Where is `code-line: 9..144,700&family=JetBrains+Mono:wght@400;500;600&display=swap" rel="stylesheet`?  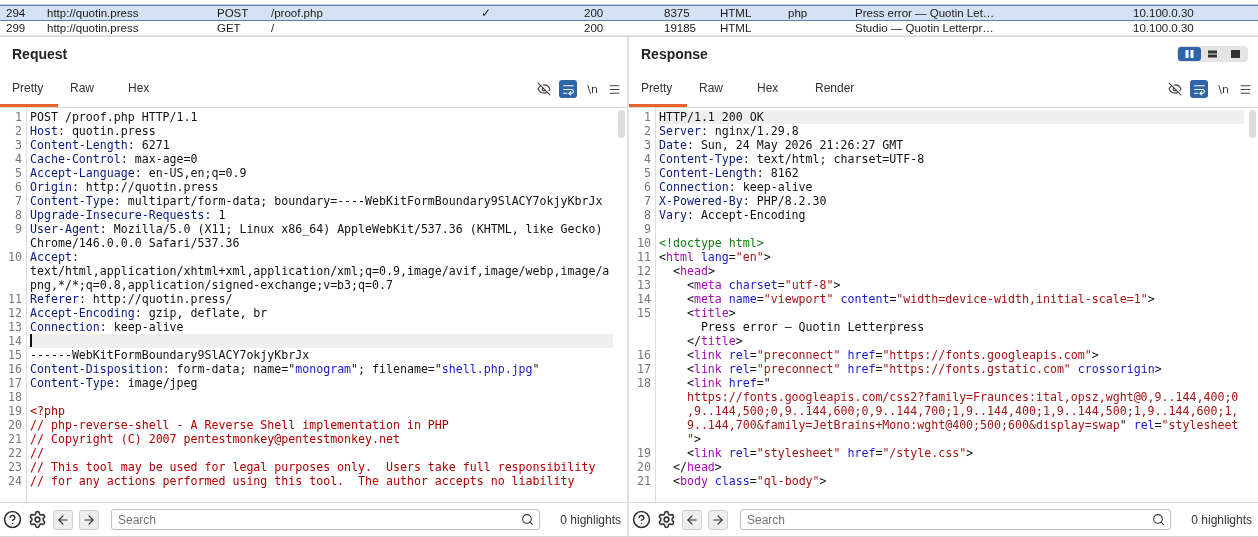
code-line: 9..144,700&family=JetBrains+Mono:wght@400;500;600&display=swap" rel="stylesheet is located at coordinates (962, 425).